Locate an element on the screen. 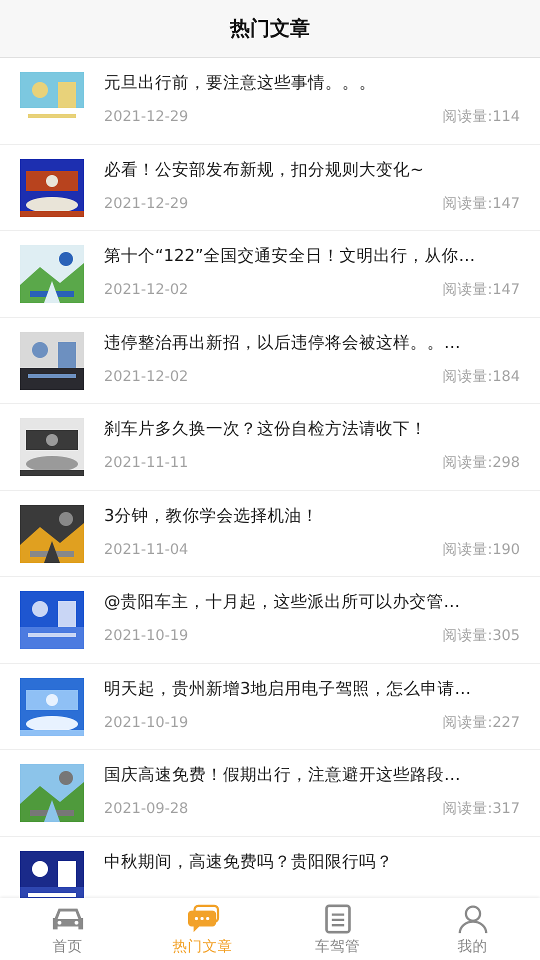 Image resolution: width=540 pixels, height=960 pixels. article-title: 刹车片多久换一次？这份自检方法请收下！ is located at coordinates (266, 429).